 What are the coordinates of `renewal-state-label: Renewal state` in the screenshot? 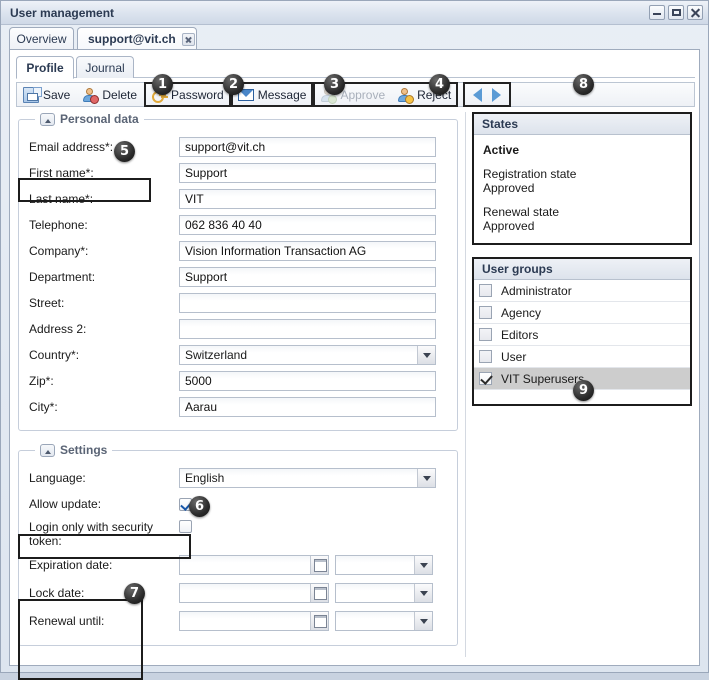 It's located at (521, 212).